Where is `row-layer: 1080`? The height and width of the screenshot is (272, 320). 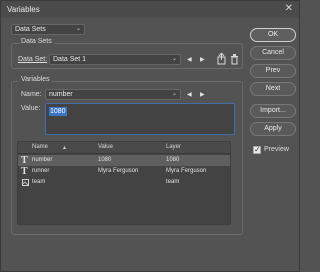
row-layer: 1080 is located at coordinates (173, 160).